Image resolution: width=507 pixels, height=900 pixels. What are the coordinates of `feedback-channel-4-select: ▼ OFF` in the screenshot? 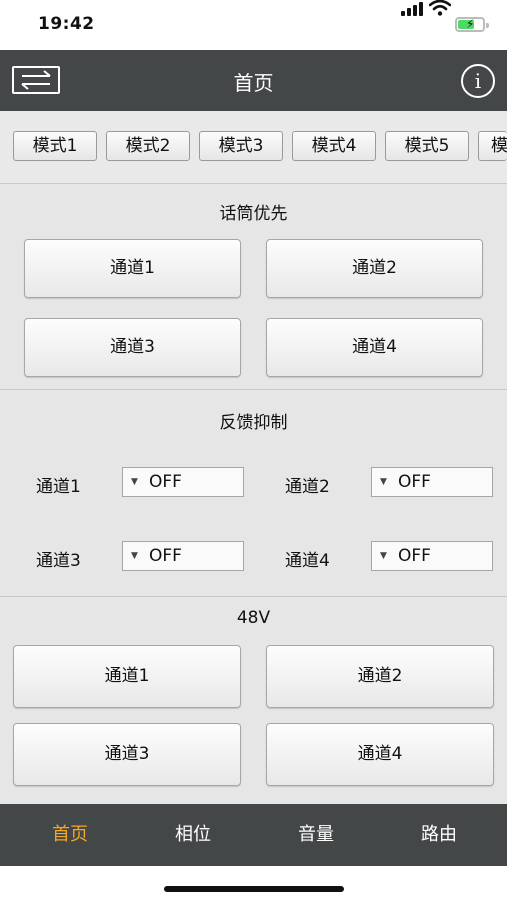 It's located at (432, 556).